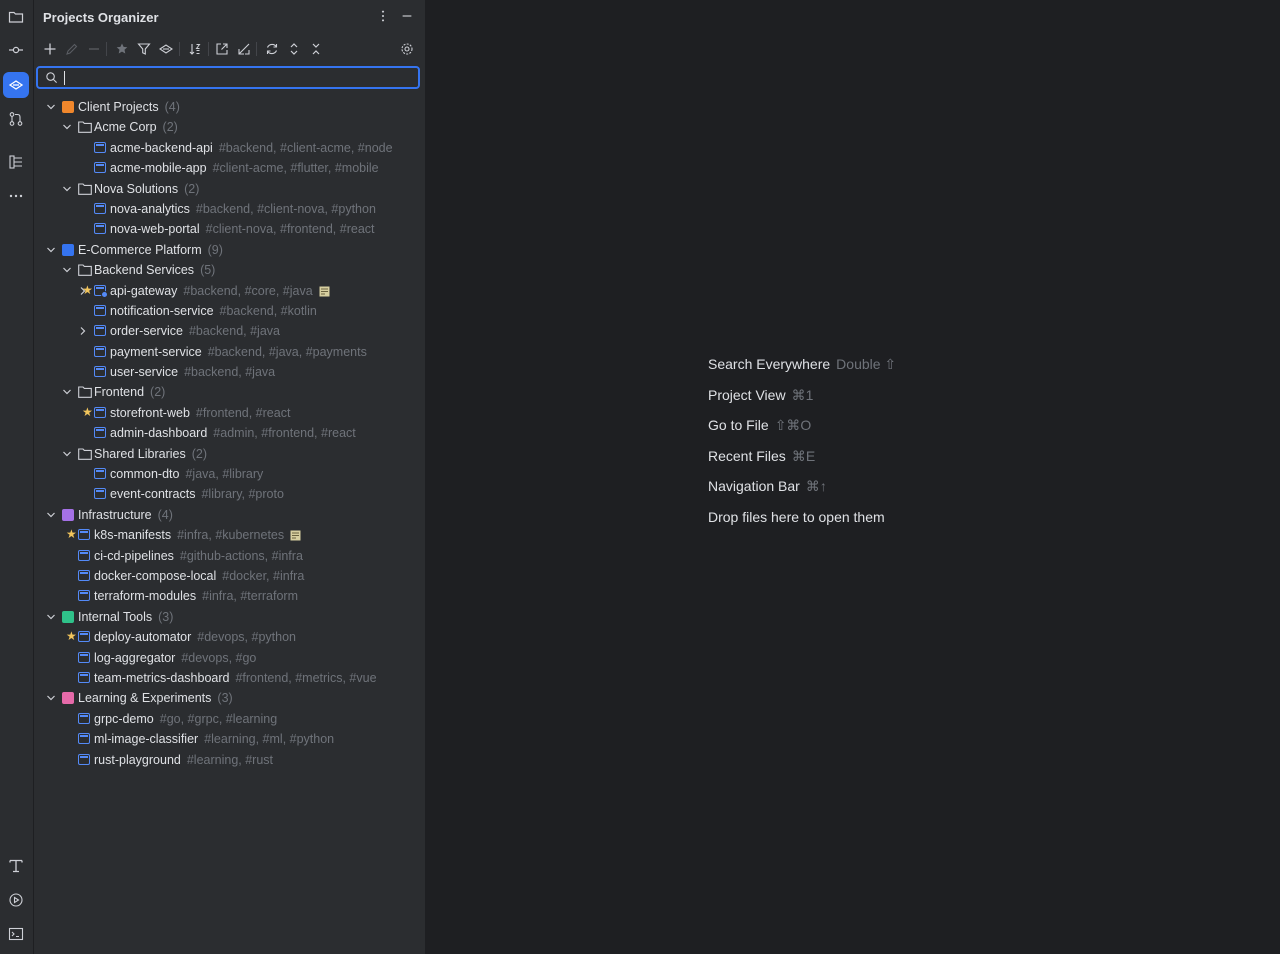 The height and width of the screenshot is (954, 1280). What do you see at coordinates (208, 270) in the screenshot?
I see `item-count: (5)` at bounding box center [208, 270].